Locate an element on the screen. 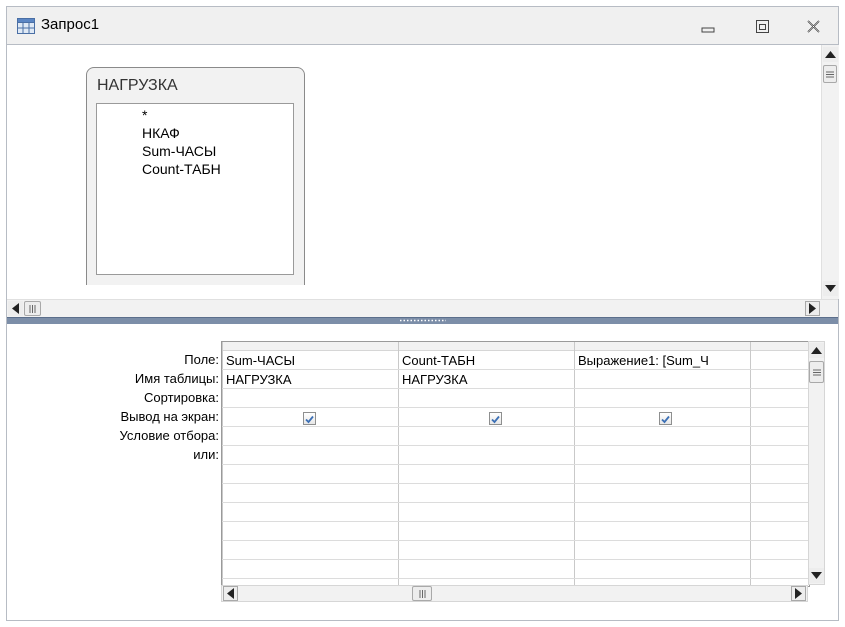 The height and width of the screenshot is (627, 845). title-bar: Запрос1 is located at coordinates (422, 25).